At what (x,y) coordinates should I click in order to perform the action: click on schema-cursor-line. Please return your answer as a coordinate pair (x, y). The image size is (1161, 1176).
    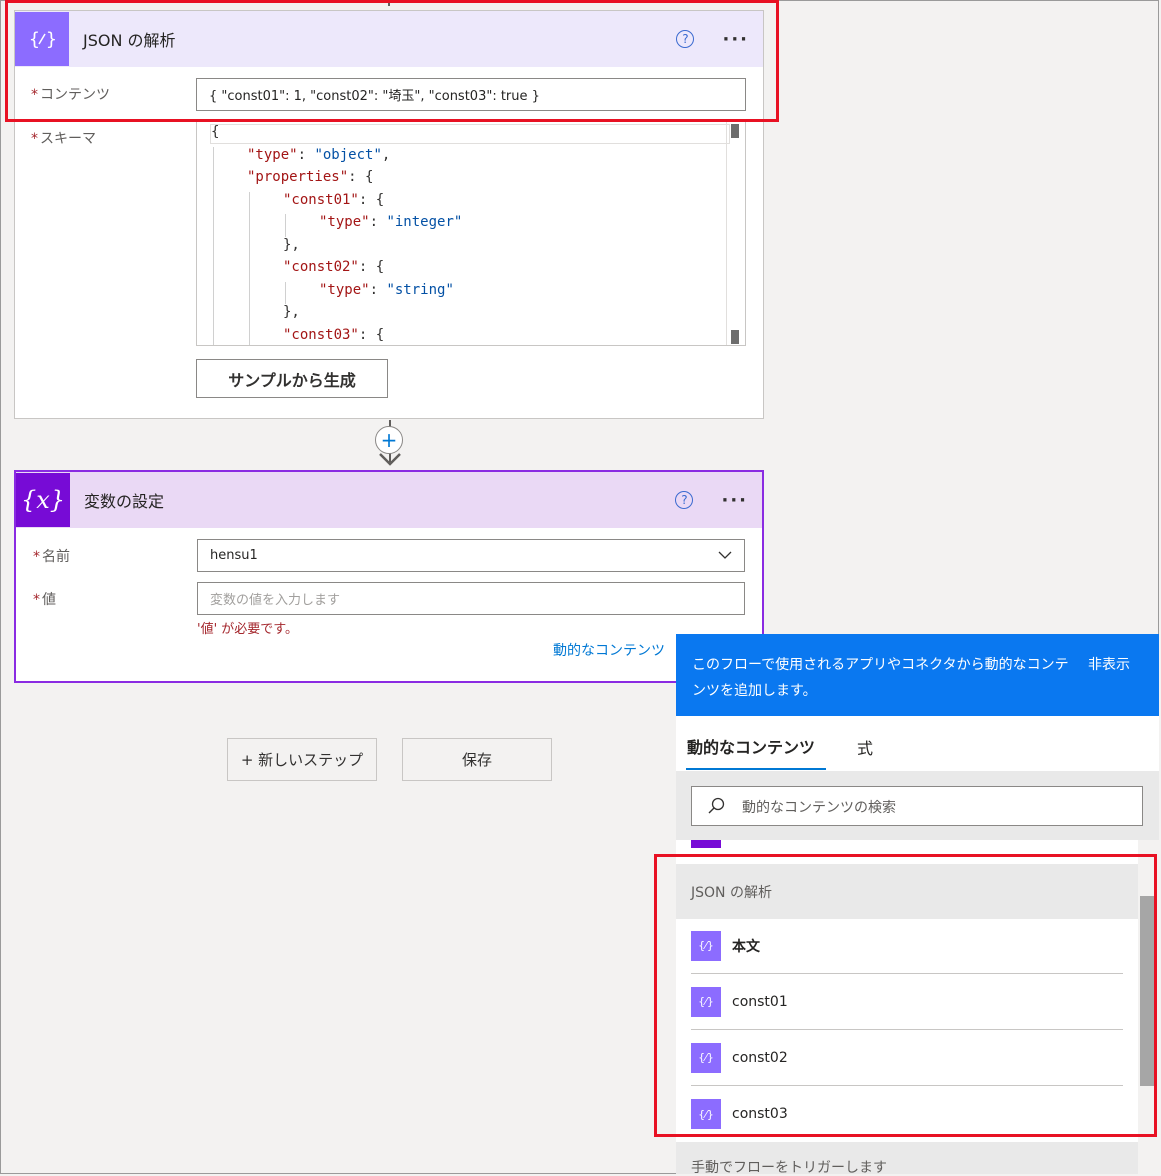
    Looking at the image, I should click on (470, 134).